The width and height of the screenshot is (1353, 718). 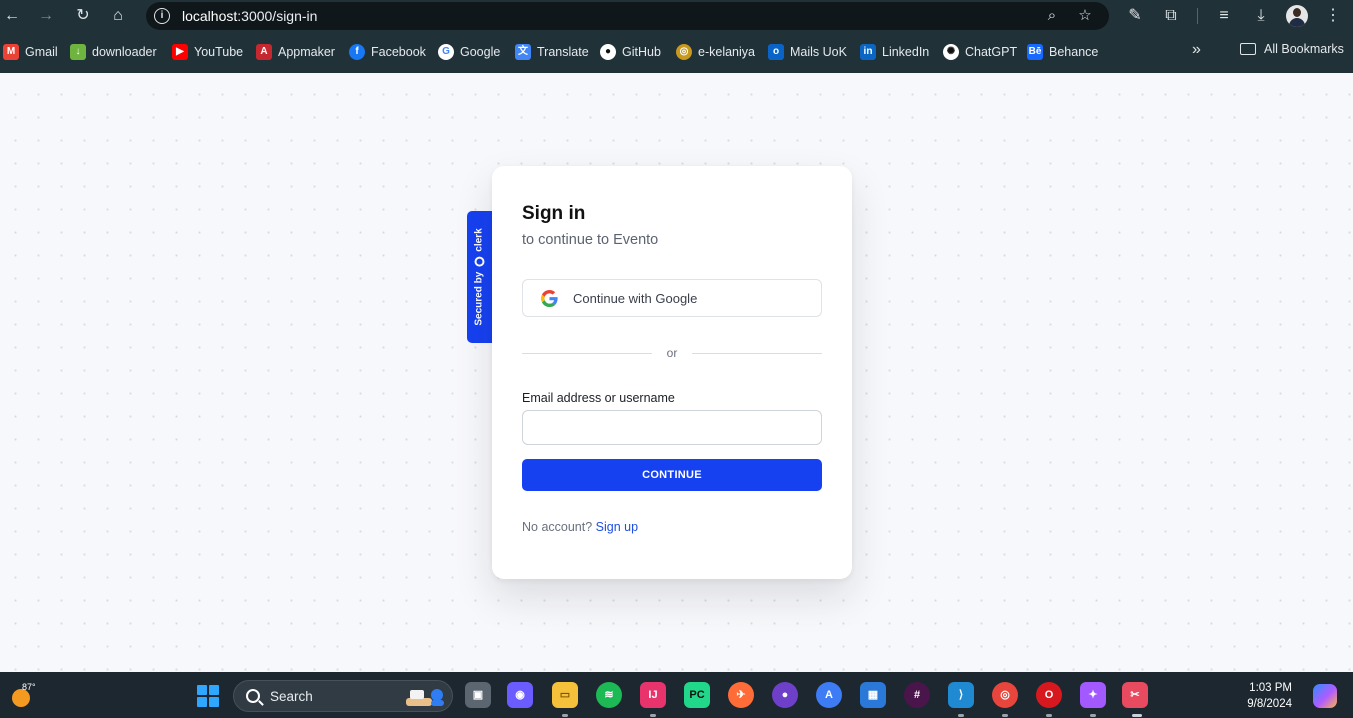 I want to click on bookmark-e-kelaniya: ◎ e-kelaniya, so click(x=715, y=52).